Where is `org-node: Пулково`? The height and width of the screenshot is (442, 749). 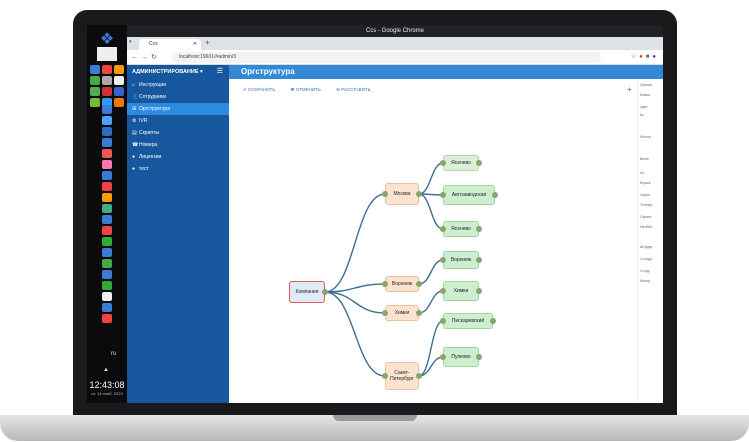 org-node: Пулково is located at coordinates (461, 357).